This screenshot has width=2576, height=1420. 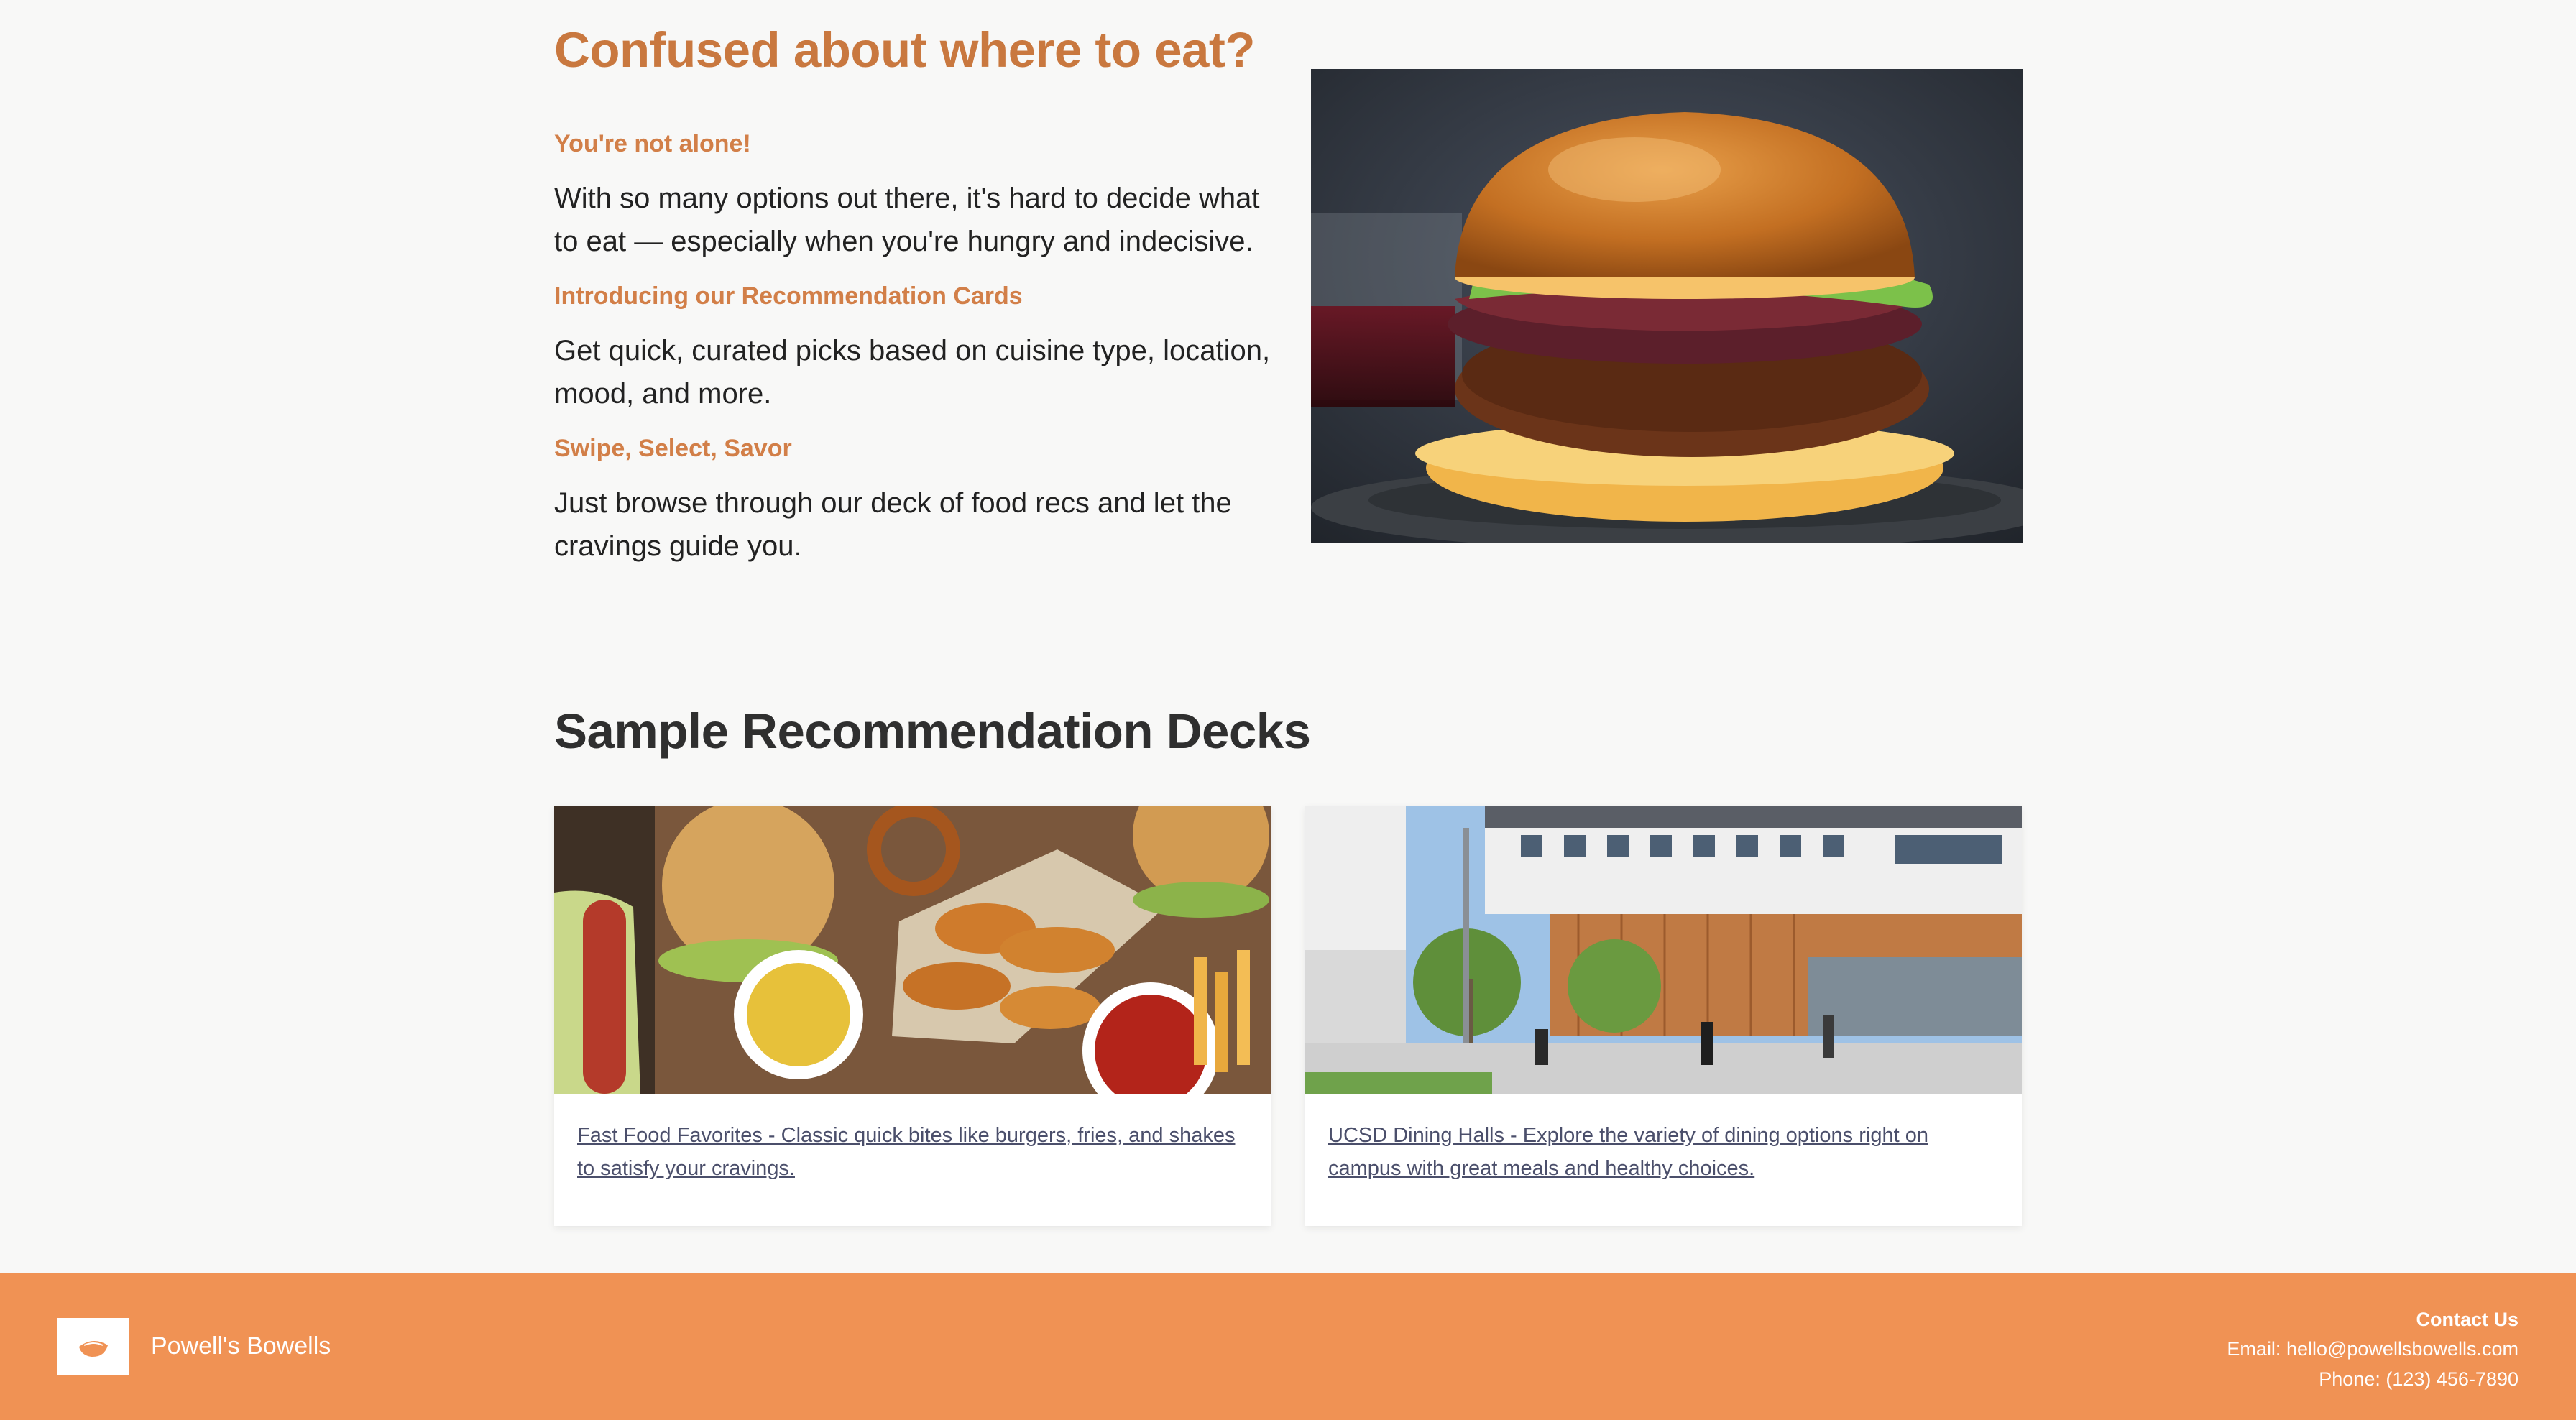 What do you see at coordinates (905, 50) in the screenshot?
I see `page-title: Confused about where to eat?` at bounding box center [905, 50].